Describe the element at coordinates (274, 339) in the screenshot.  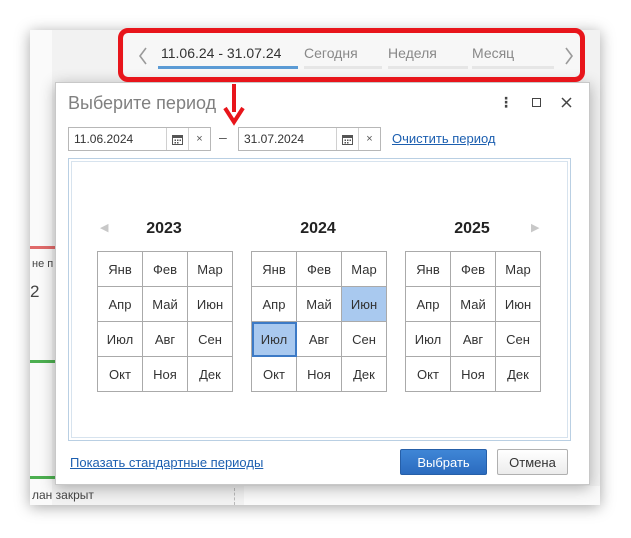
I see `month-cell-selected: Июл` at that location.